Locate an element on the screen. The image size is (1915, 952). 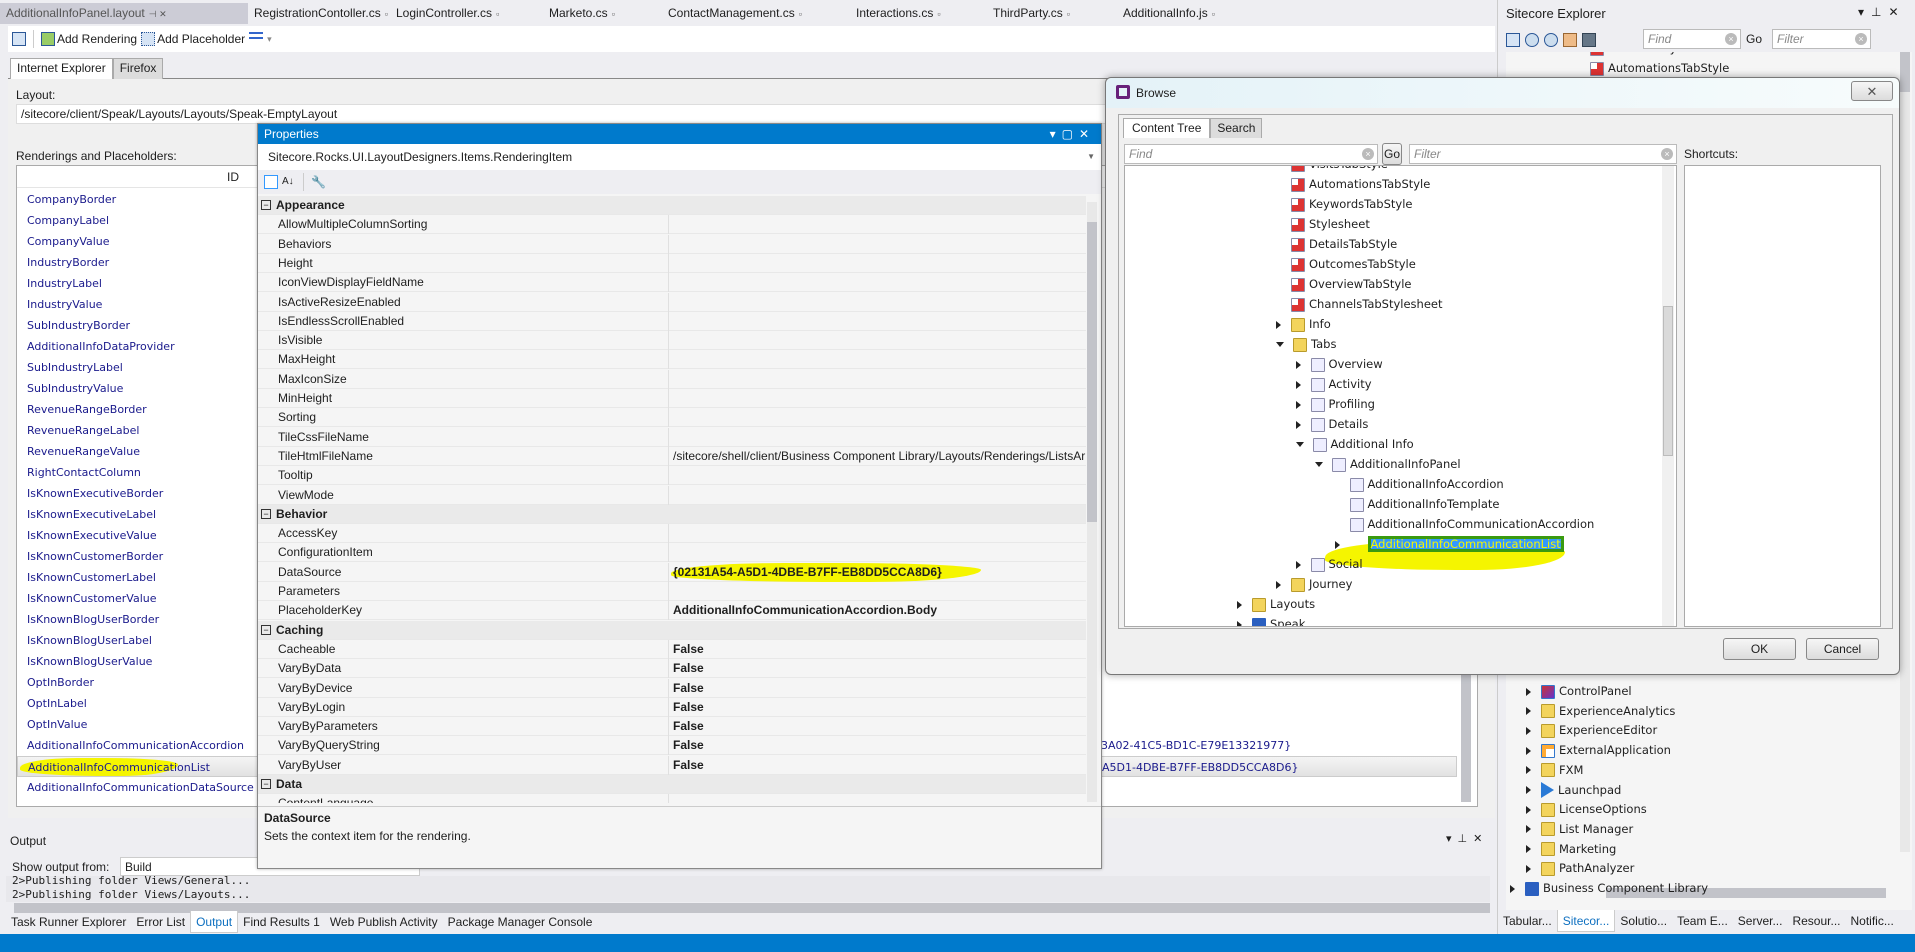
document-tab: Marketo.cs ▫ is located at coordinates (582, 13).